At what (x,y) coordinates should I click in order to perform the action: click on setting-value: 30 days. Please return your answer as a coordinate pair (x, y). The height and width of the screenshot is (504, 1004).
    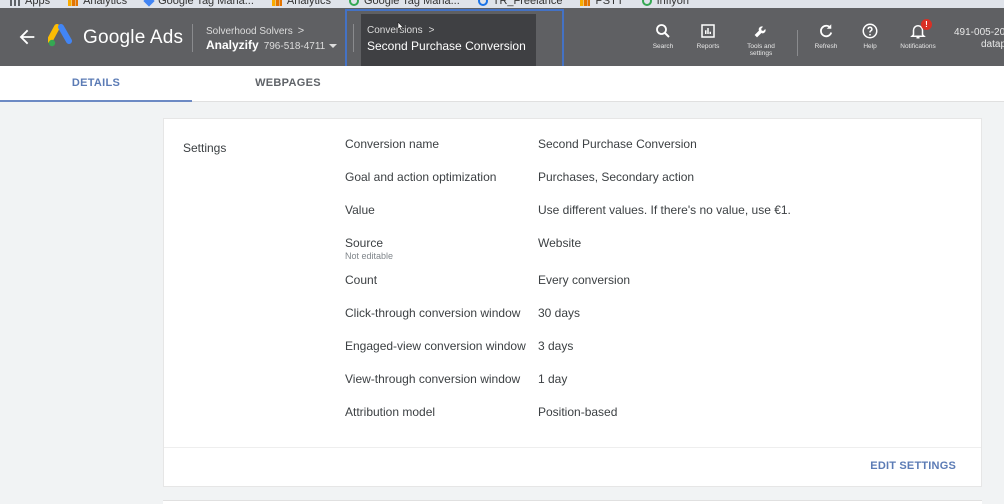
    Looking at the image, I should click on (559, 313).